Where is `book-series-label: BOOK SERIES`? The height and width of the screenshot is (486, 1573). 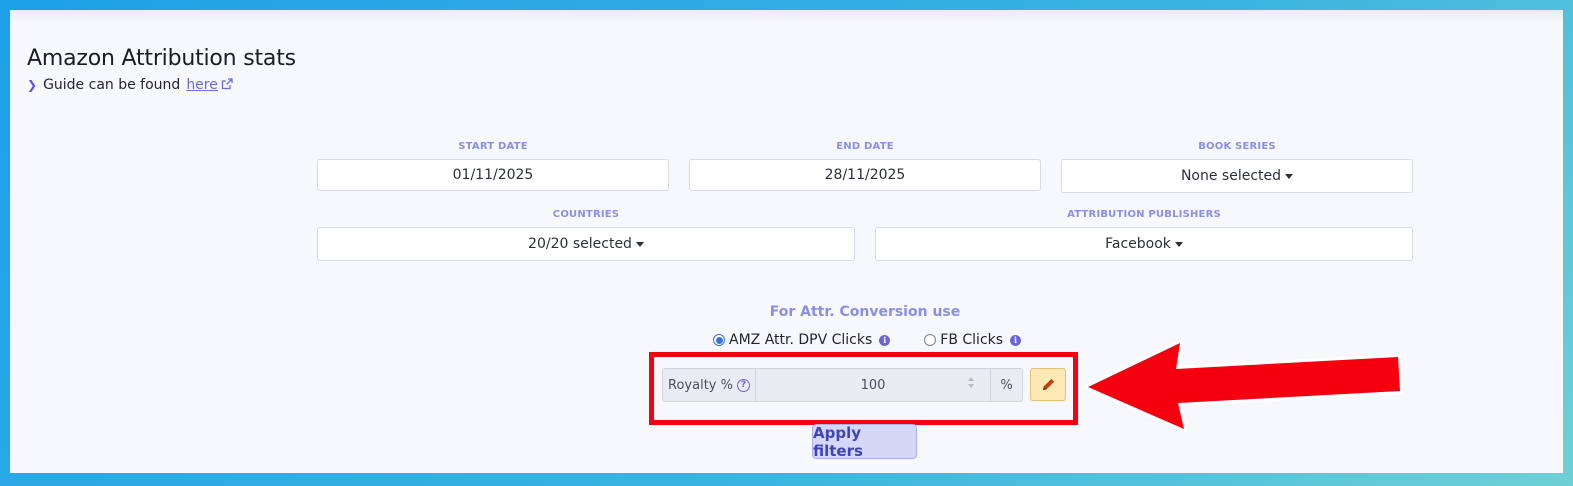 book-series-label: BOOK SERIES is located at coordinates (1237, 146).